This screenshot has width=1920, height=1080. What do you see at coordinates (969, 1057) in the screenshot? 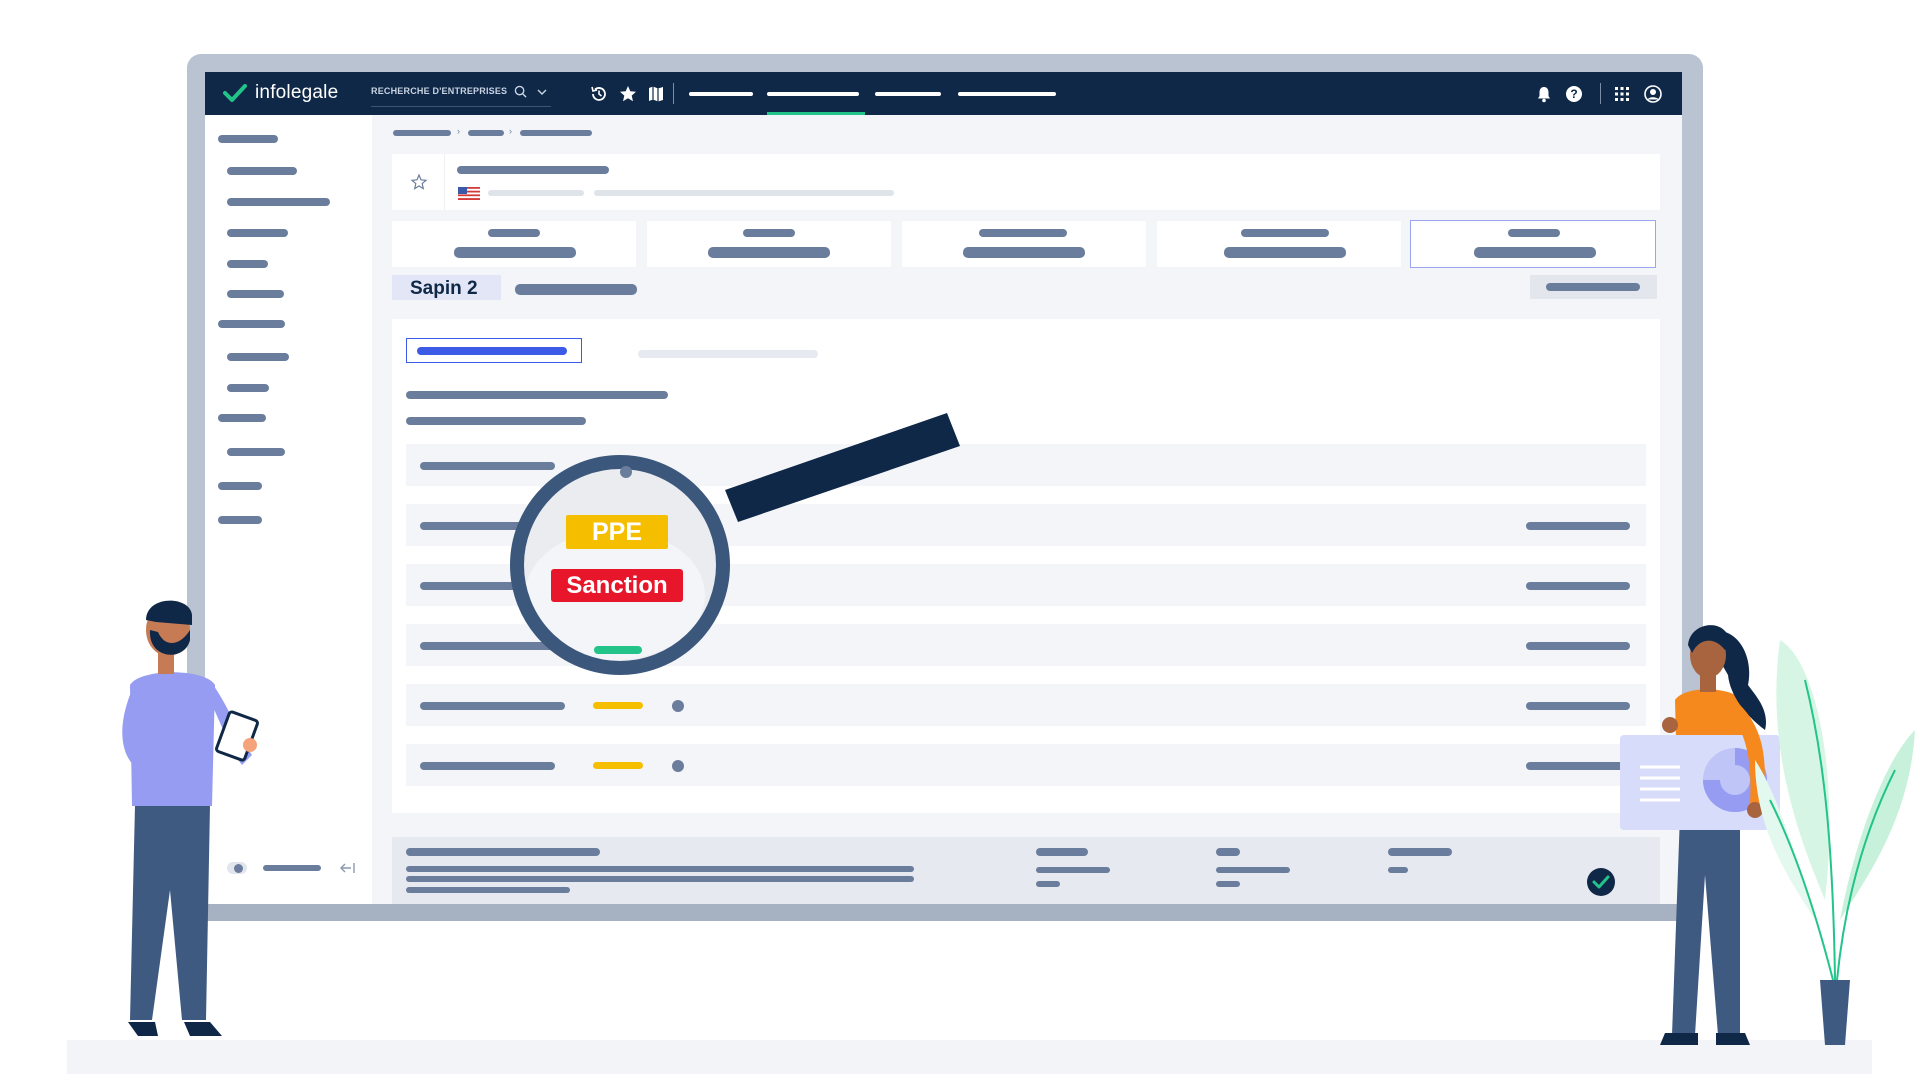
I see `floor` at bounding box center [969, 1057].